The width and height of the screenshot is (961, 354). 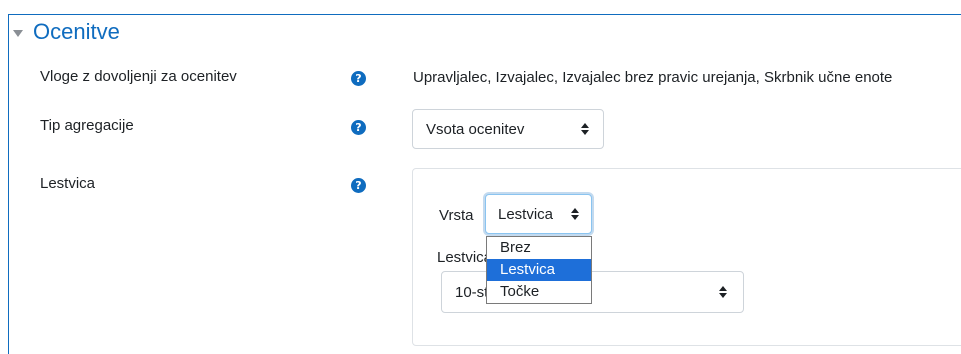 I want to click on type-dropdown-list: Brez Lestvica Točke, so click(x=539, y=270).